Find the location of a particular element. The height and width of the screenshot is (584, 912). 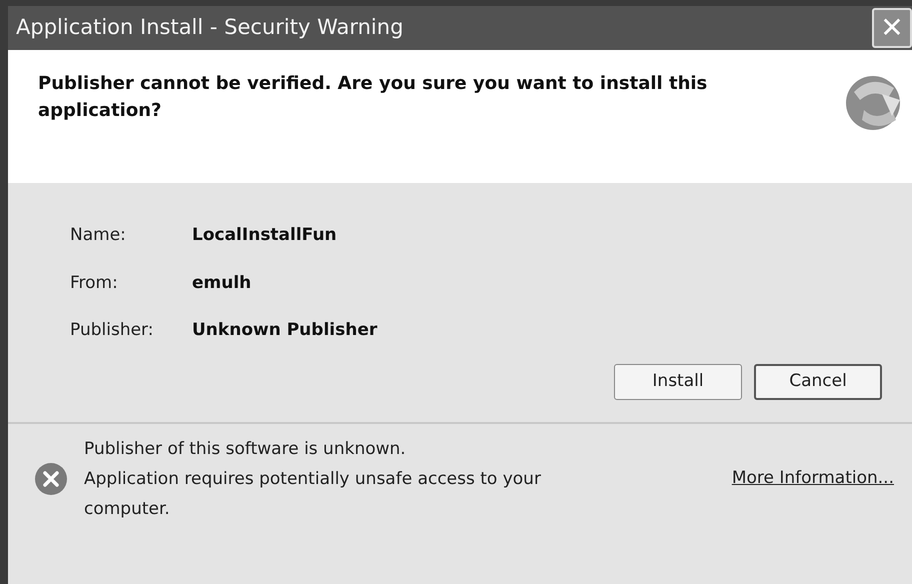

window-title: Application Install - Security Warning is located at coordinates (210, 28).